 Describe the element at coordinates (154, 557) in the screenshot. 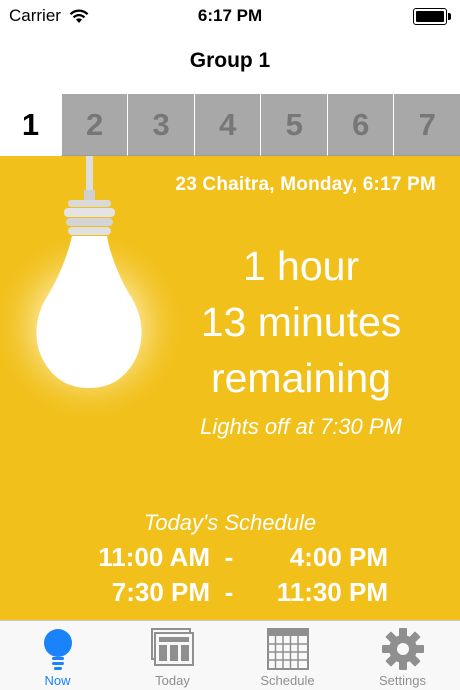

I see `slot-start: 11:00 AM` at that location.